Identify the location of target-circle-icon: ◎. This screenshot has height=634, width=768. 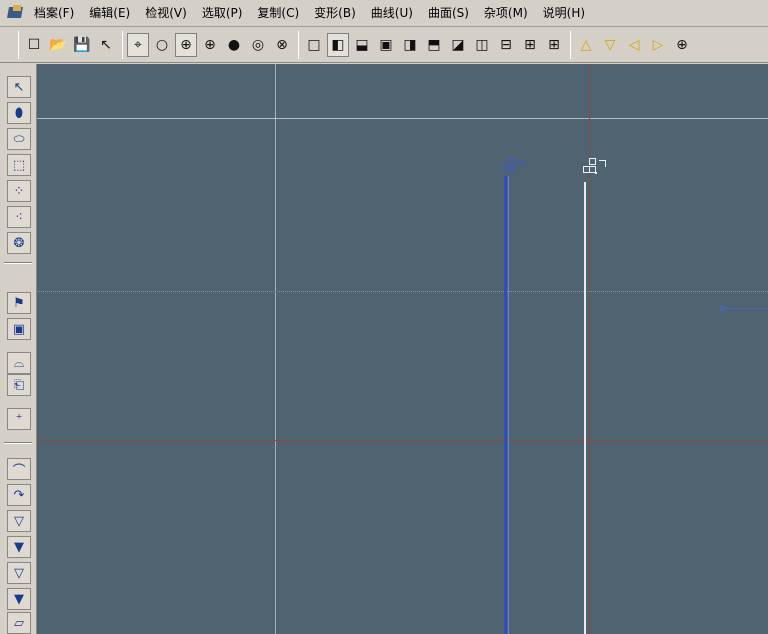
(258, 45).